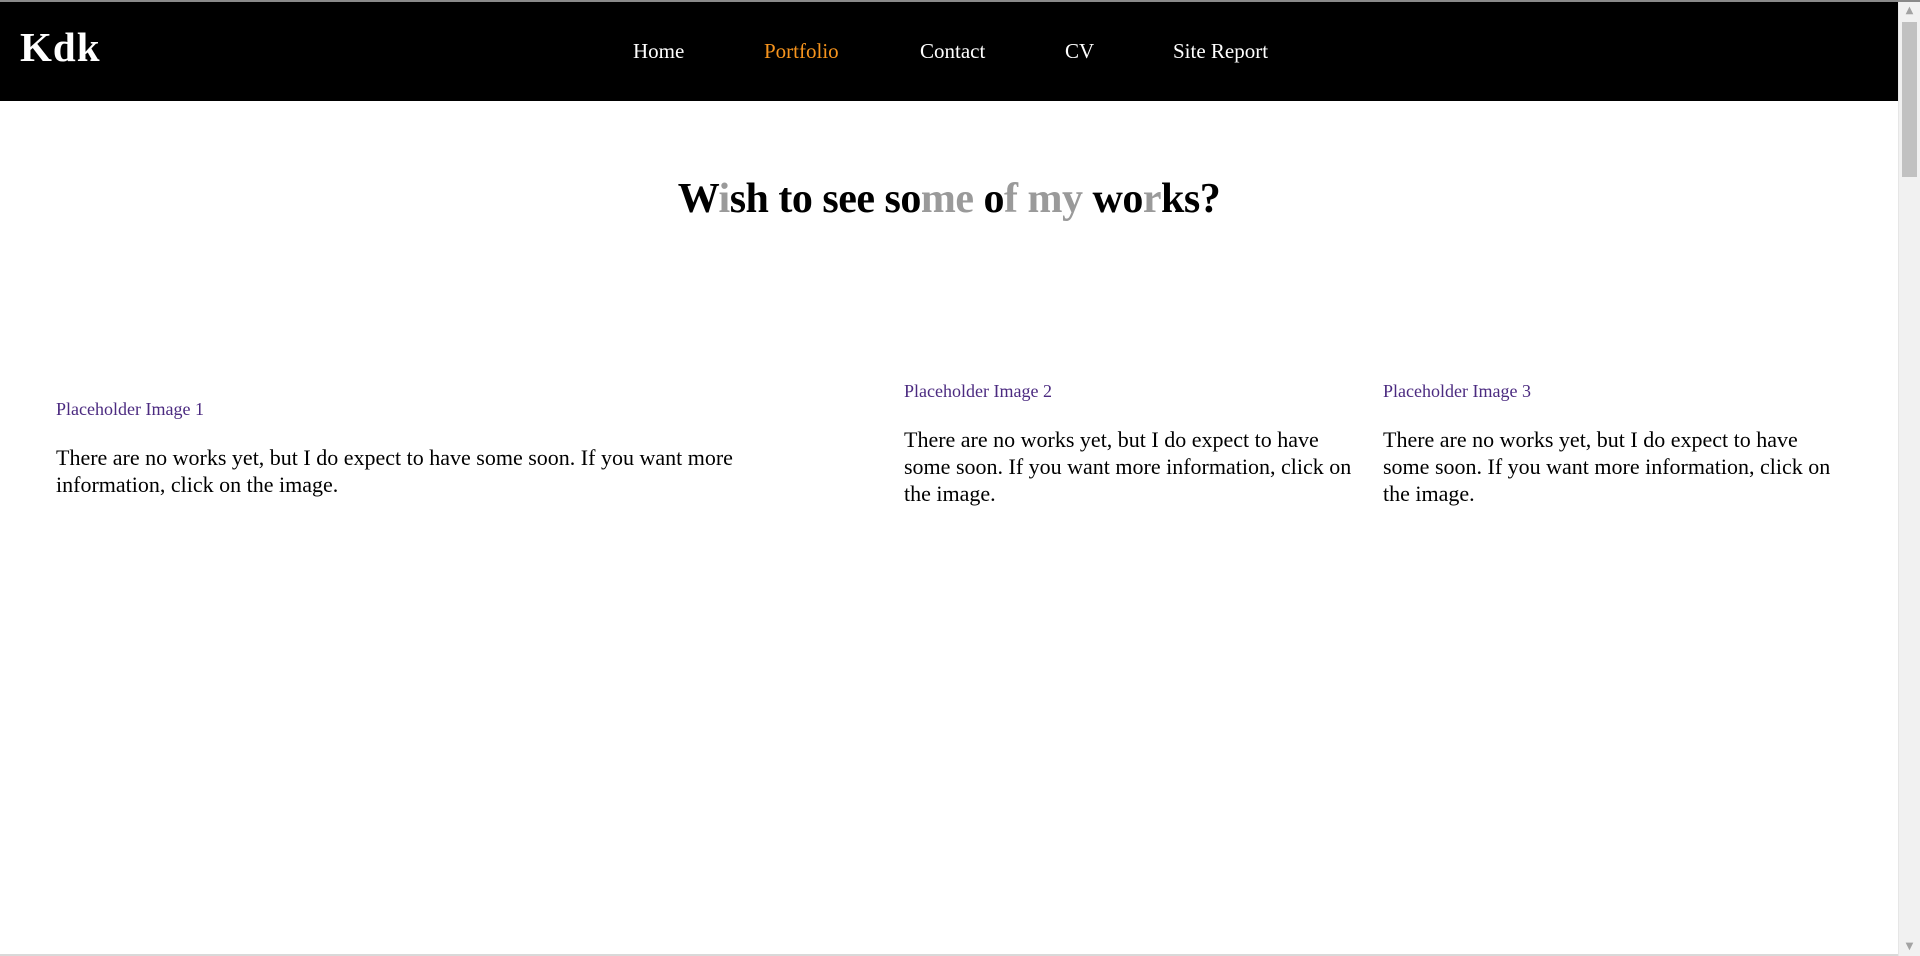  Describe the element at coordinates (801, 51) in the screenshot. I see `nav-link-portfolio: Portfolio` at that location.